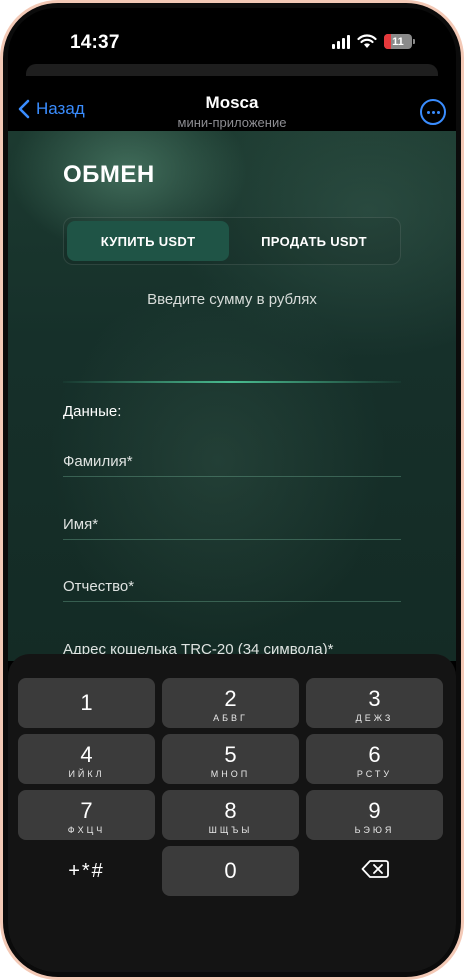  I want to click on key-4: 4 ИЙКЛ, so click(86, 759).